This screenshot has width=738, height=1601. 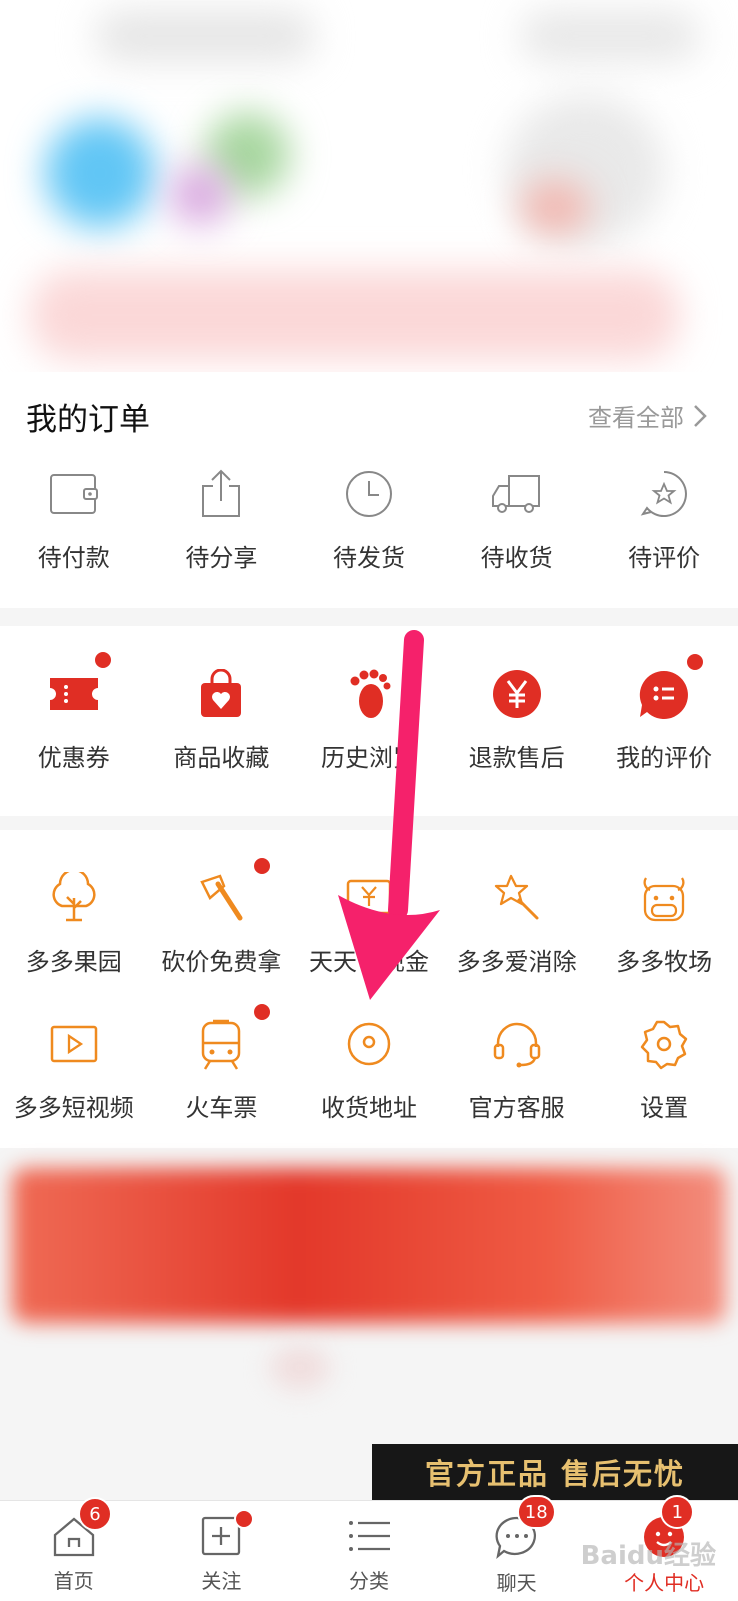 What do you see at coordinates (667, 688) in the screenshot?
I see `comment-icon` at bounding box center [667, 688].